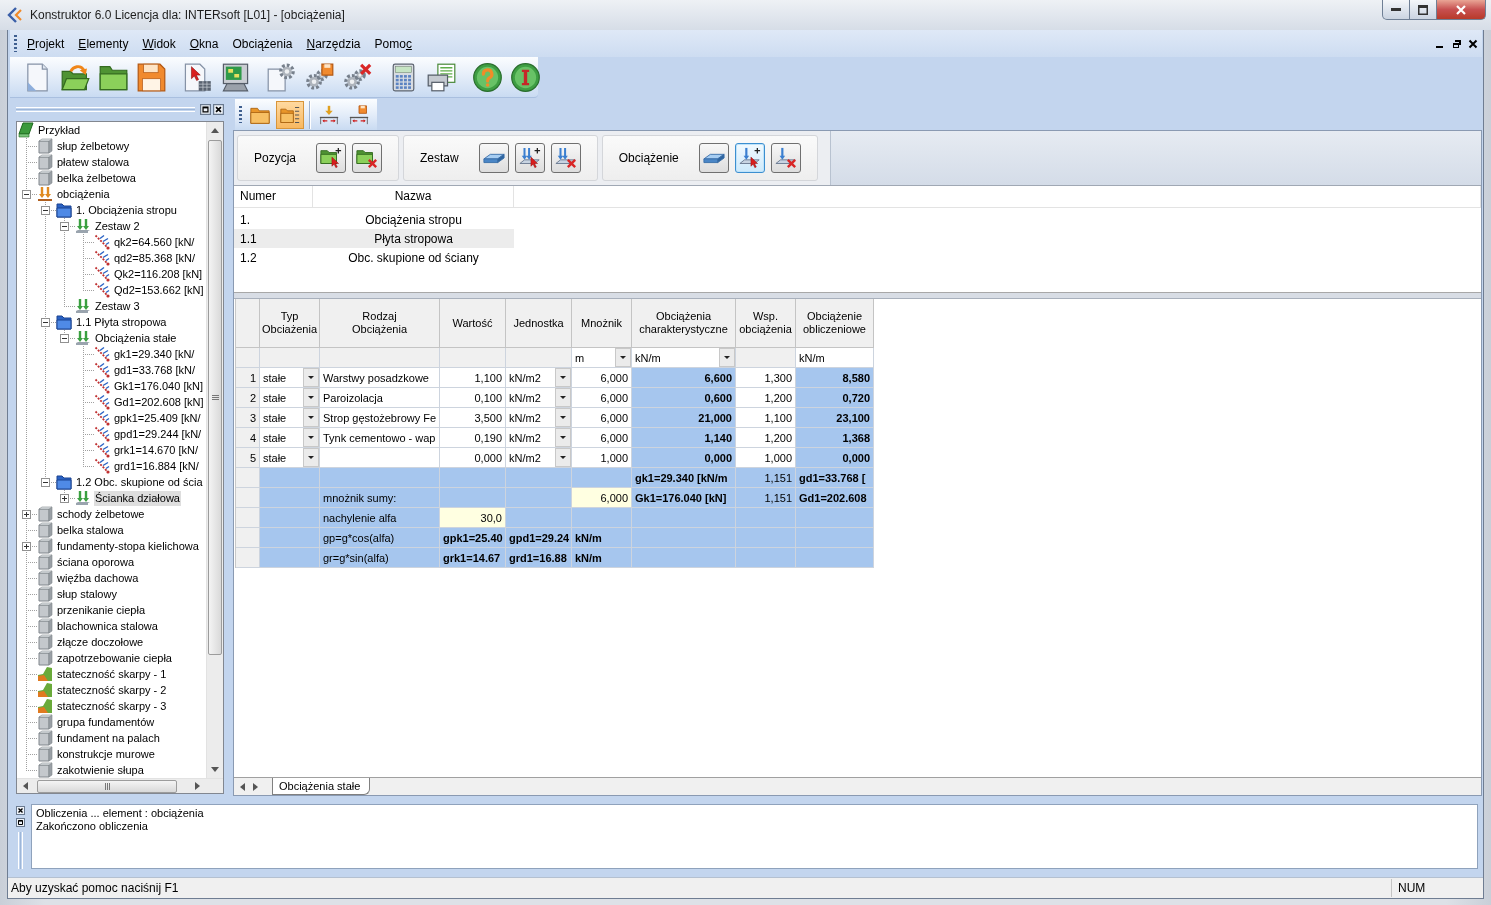 This screenshot has width=1491, height=905. What do you see at coordinates (121, 322) in the screenshot?
I see `tree-item: 1.1 Płyta stropowa` at bounding box center [121, 322].